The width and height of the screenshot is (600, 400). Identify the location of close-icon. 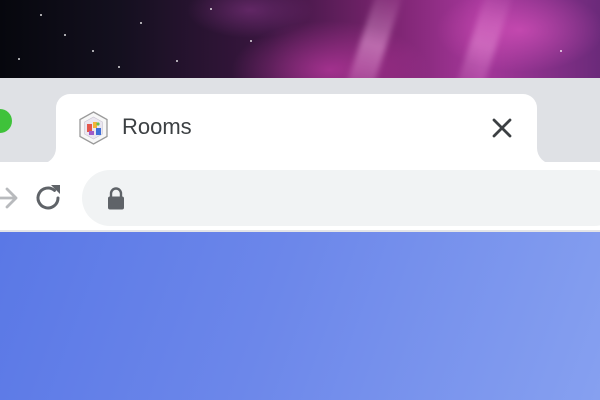
(502, 128).